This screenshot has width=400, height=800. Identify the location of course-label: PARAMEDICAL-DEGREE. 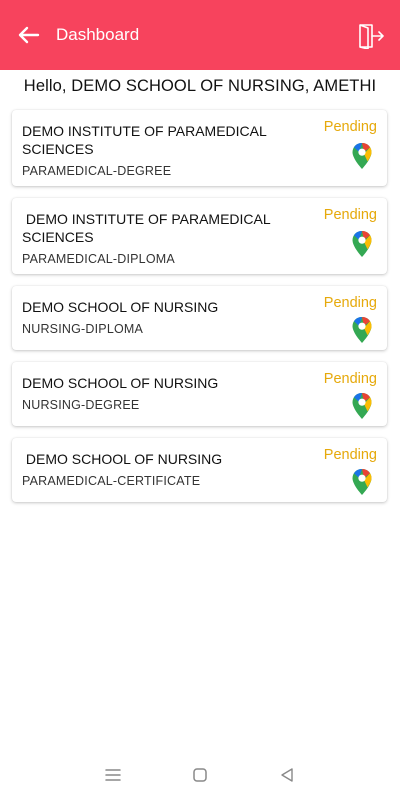
(97, 171).